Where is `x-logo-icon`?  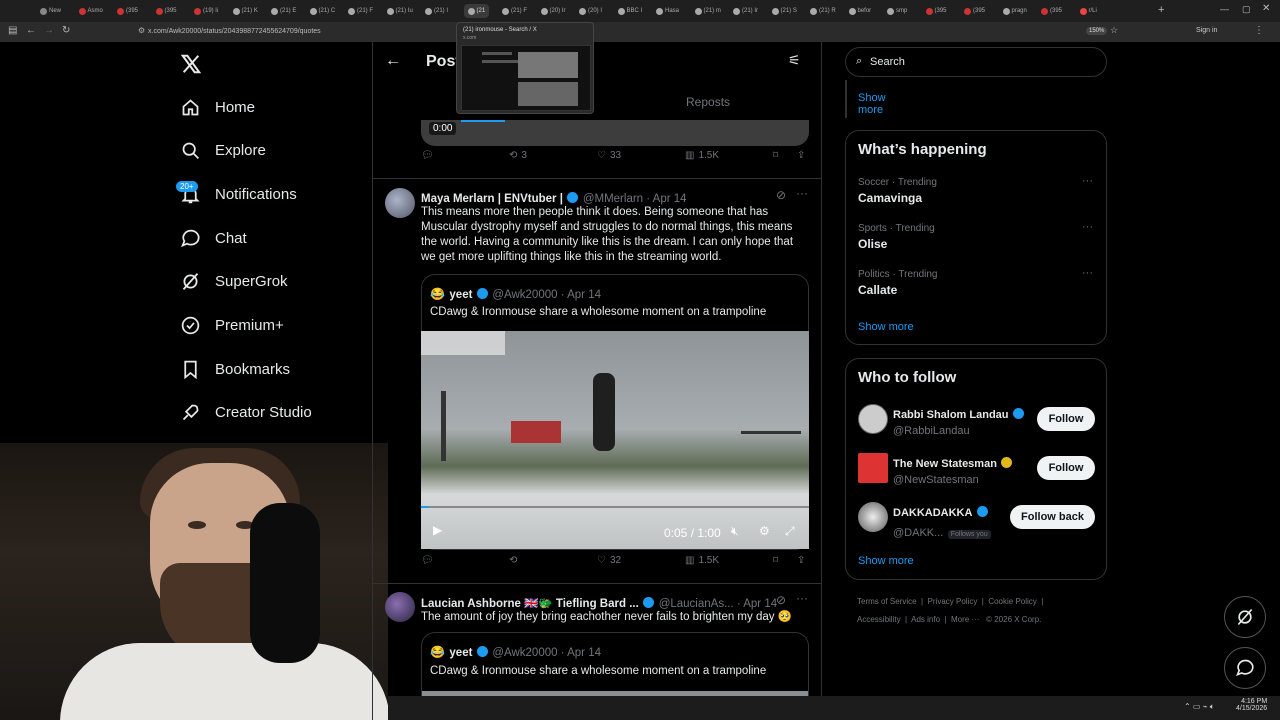 x-logo-icon is located at coordinates (191, 66).